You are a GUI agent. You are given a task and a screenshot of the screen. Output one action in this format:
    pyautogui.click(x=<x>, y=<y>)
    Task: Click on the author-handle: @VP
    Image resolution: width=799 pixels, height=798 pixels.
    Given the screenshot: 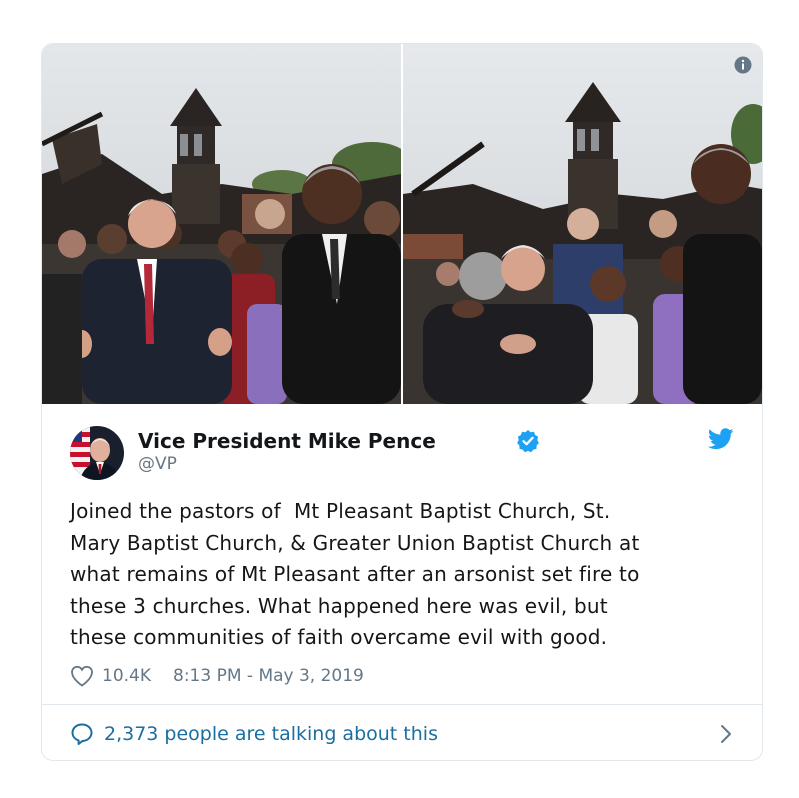 What is the action you would take?
    pyautogui.click(x=157, y=464)
    